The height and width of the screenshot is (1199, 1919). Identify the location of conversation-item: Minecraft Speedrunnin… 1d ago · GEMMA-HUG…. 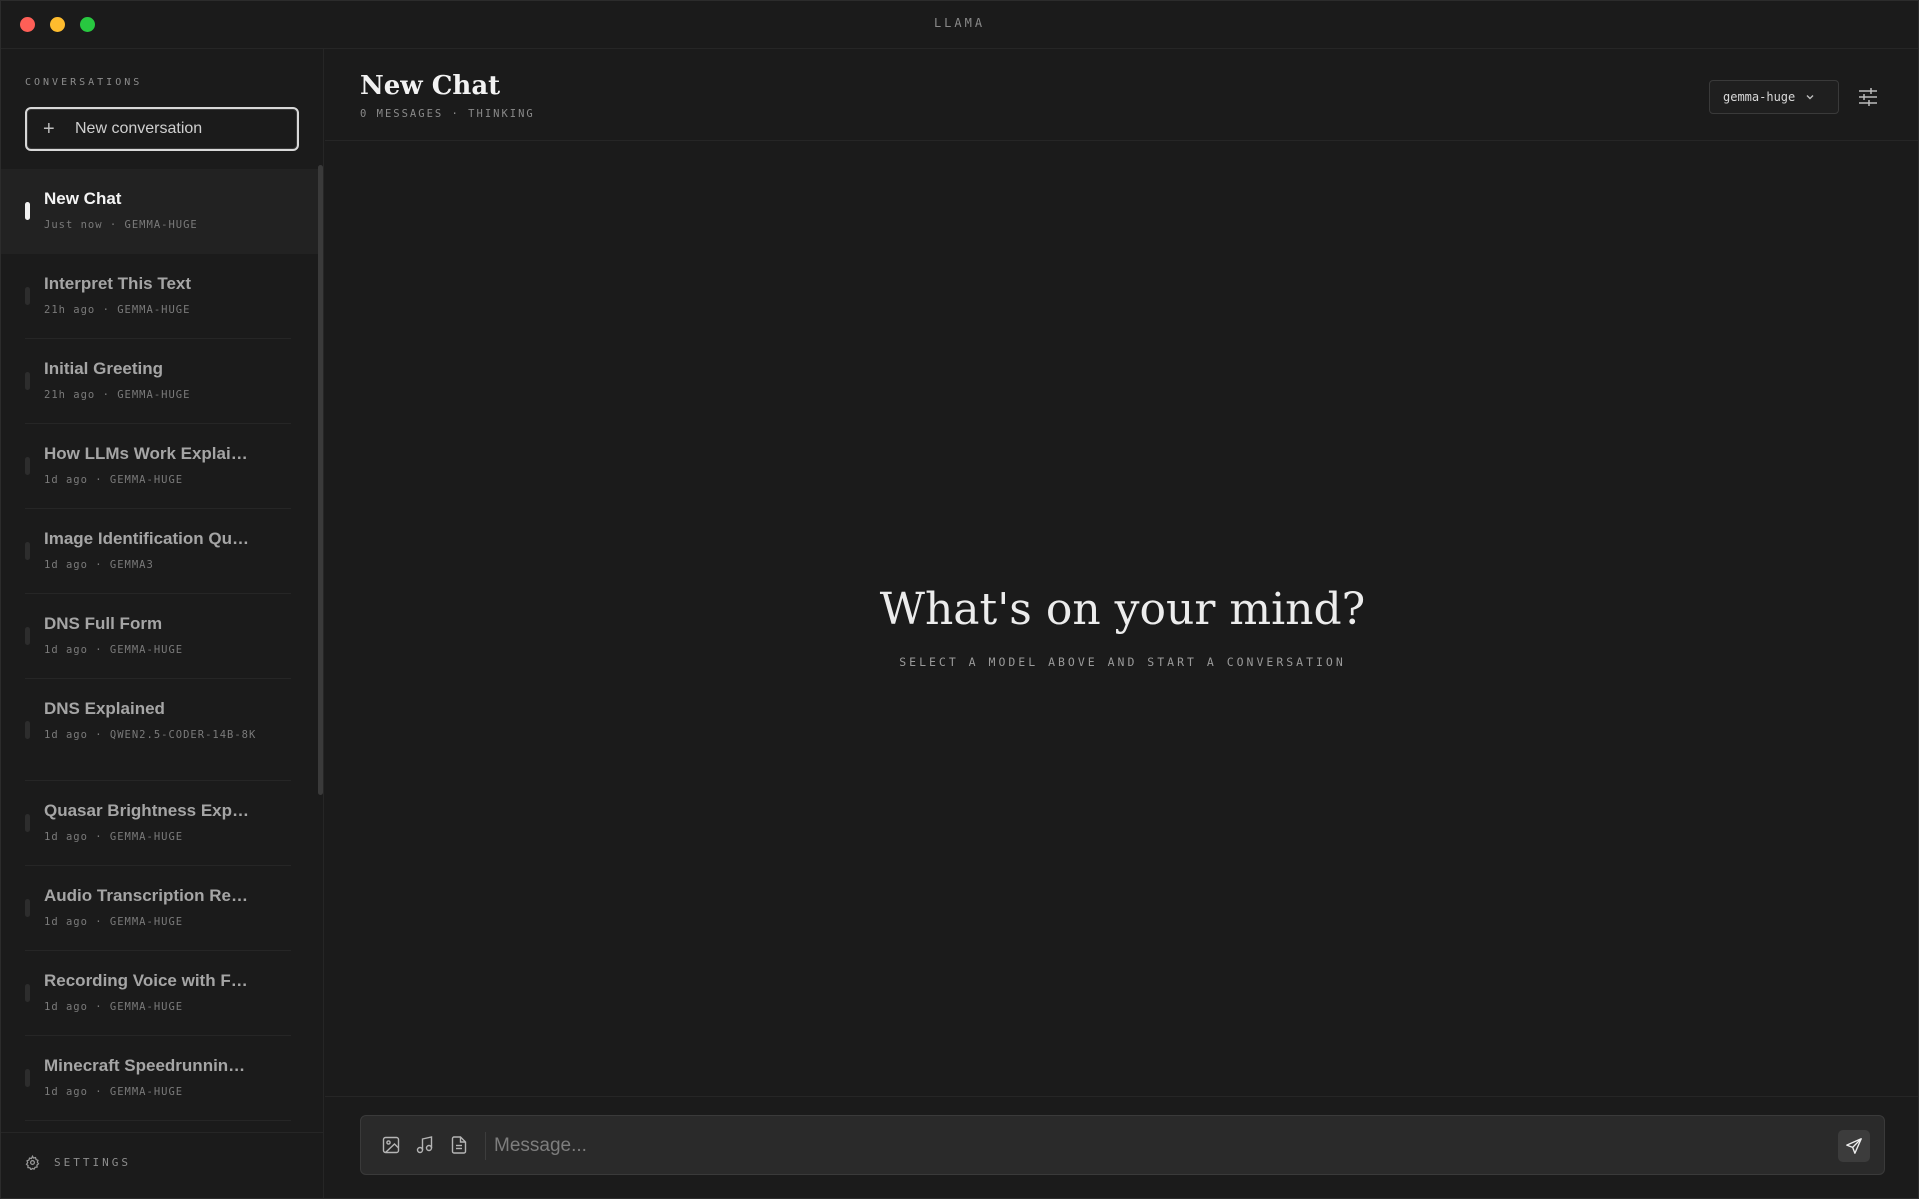
(160, 1078).